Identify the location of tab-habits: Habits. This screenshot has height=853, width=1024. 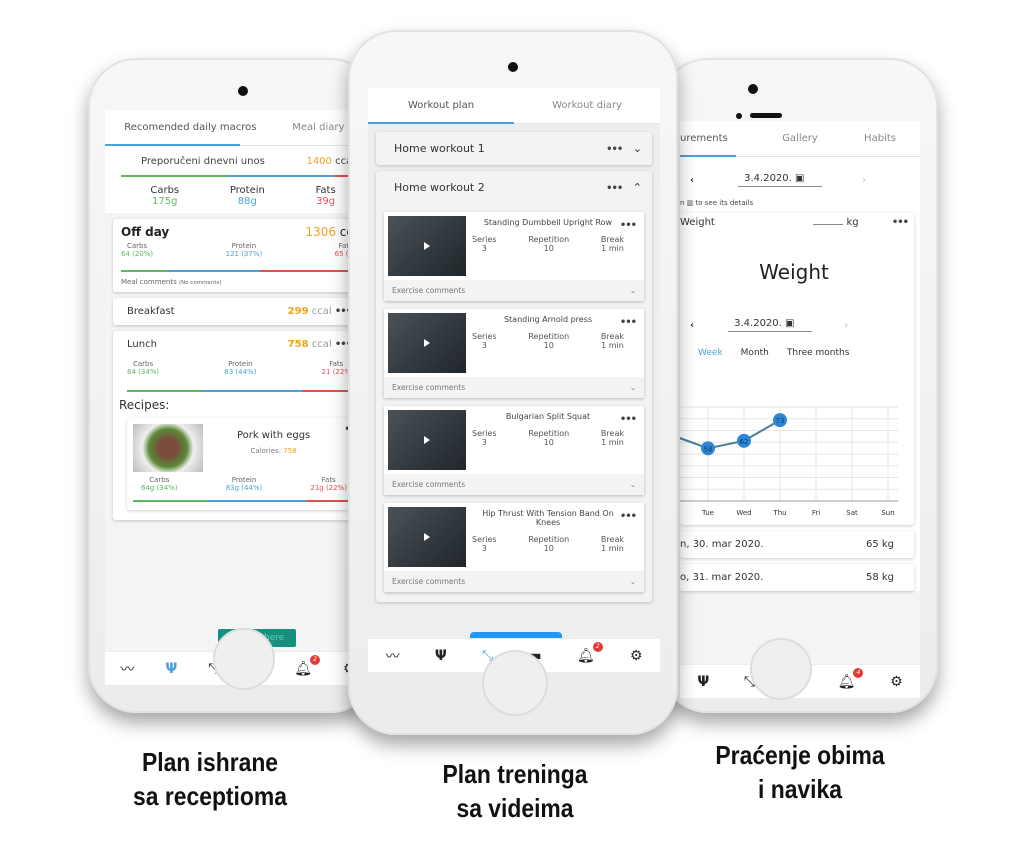
(880, 138).